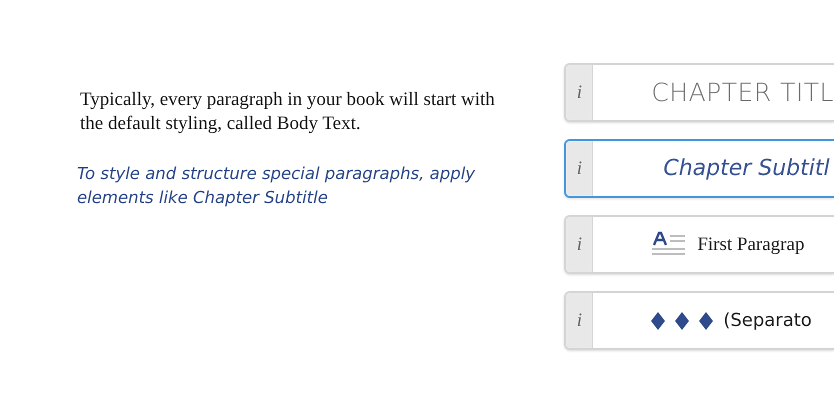  I want to click on element-card: i Chapter Subtitl, so click(699, 168).